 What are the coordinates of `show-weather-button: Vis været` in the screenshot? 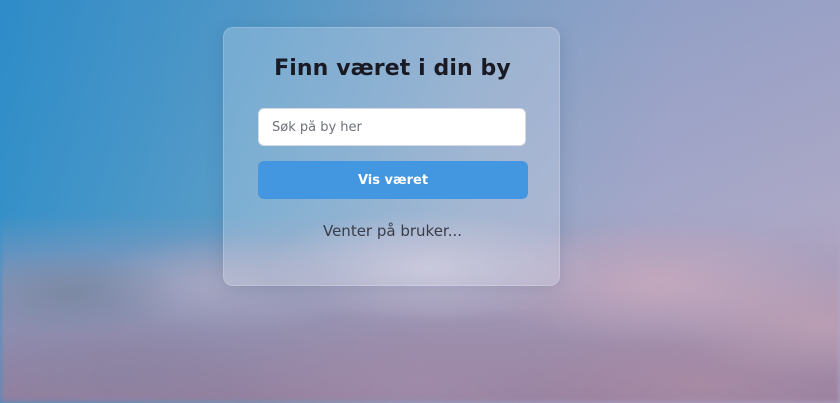 It's located at (393, 180).